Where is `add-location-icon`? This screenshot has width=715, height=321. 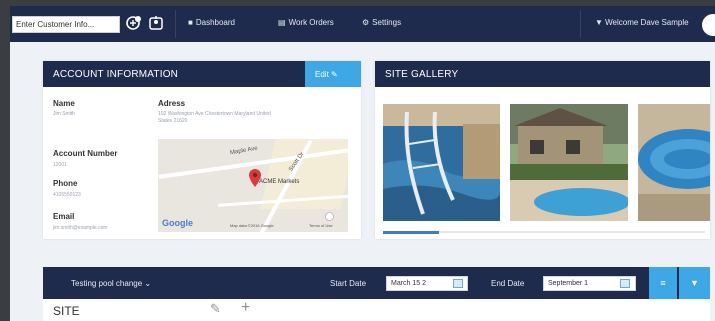 add-location-icon is located at coordinates (134, 24).